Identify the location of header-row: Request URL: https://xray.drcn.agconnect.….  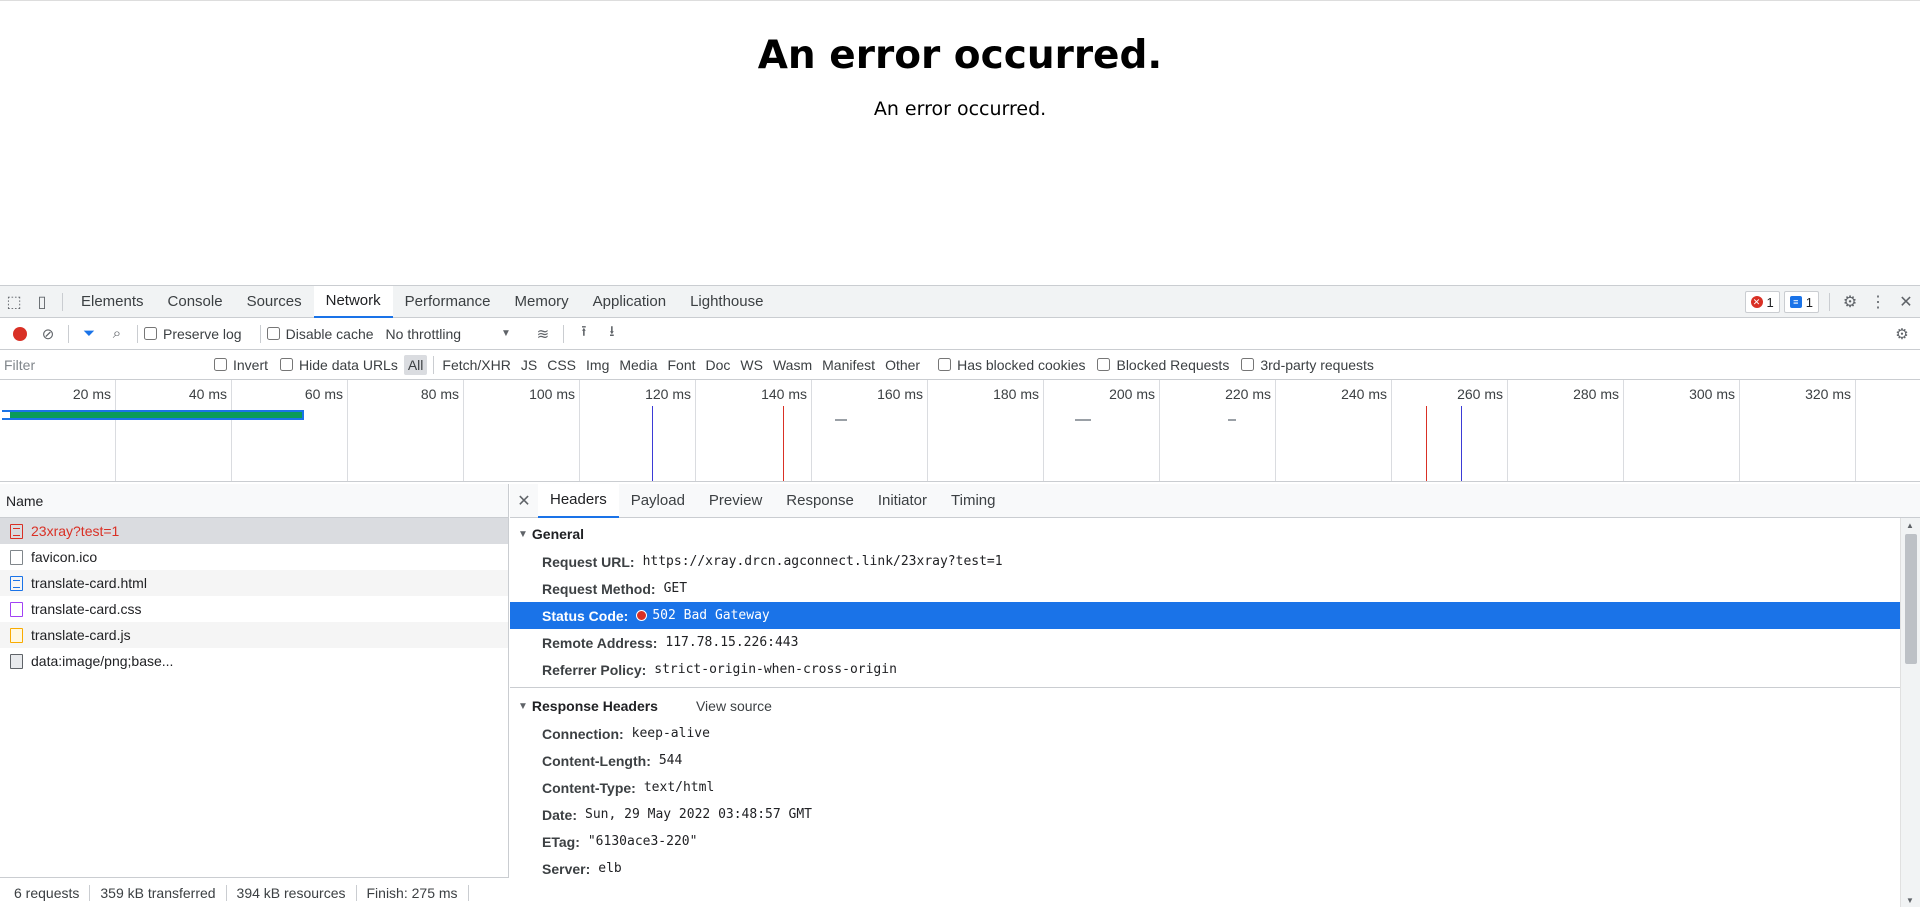
(772, 561).